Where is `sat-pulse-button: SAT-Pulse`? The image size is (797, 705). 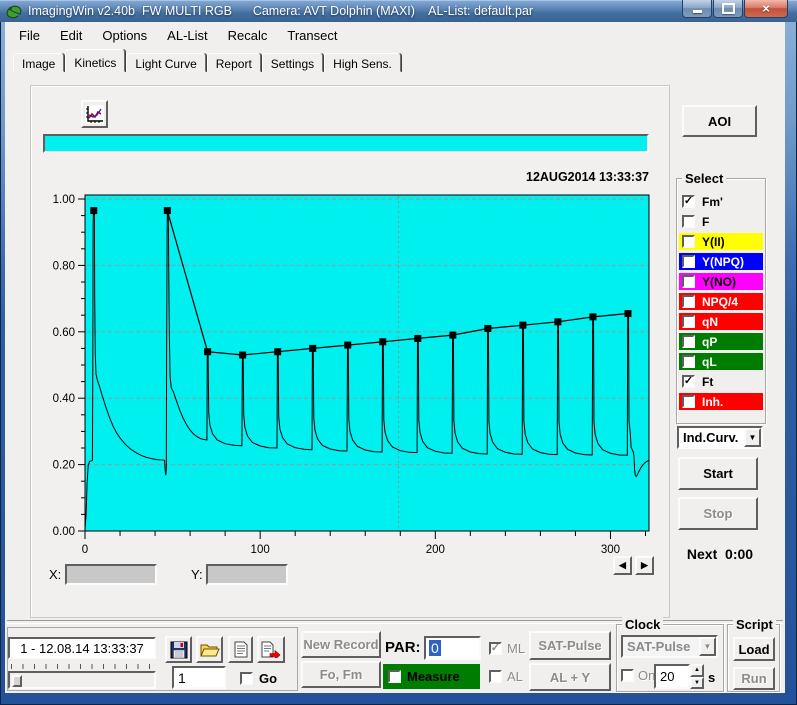
sat-pulse-button: SAT-Pulse is located at coordinates (570, 645).